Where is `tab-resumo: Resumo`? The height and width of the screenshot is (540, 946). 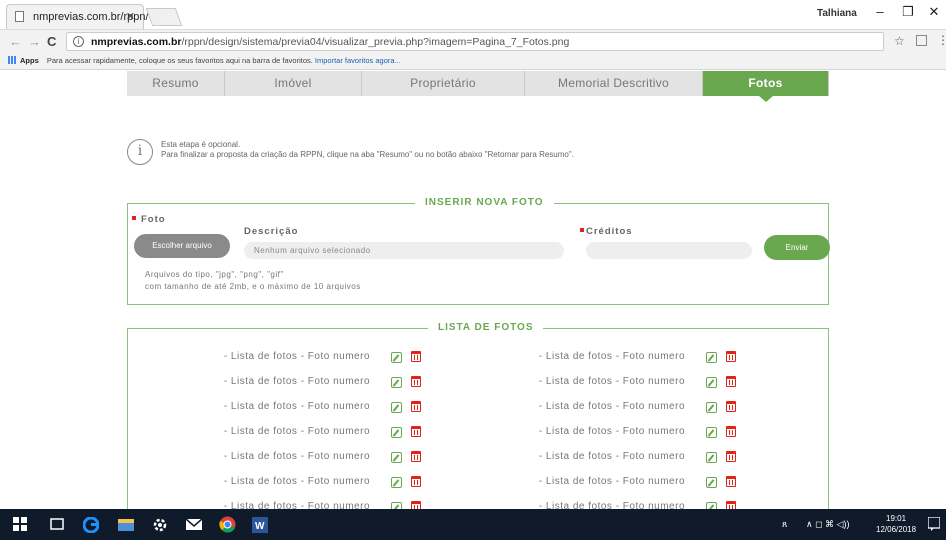
tab-resumo: Resumo is located at coordinates (176, 83).